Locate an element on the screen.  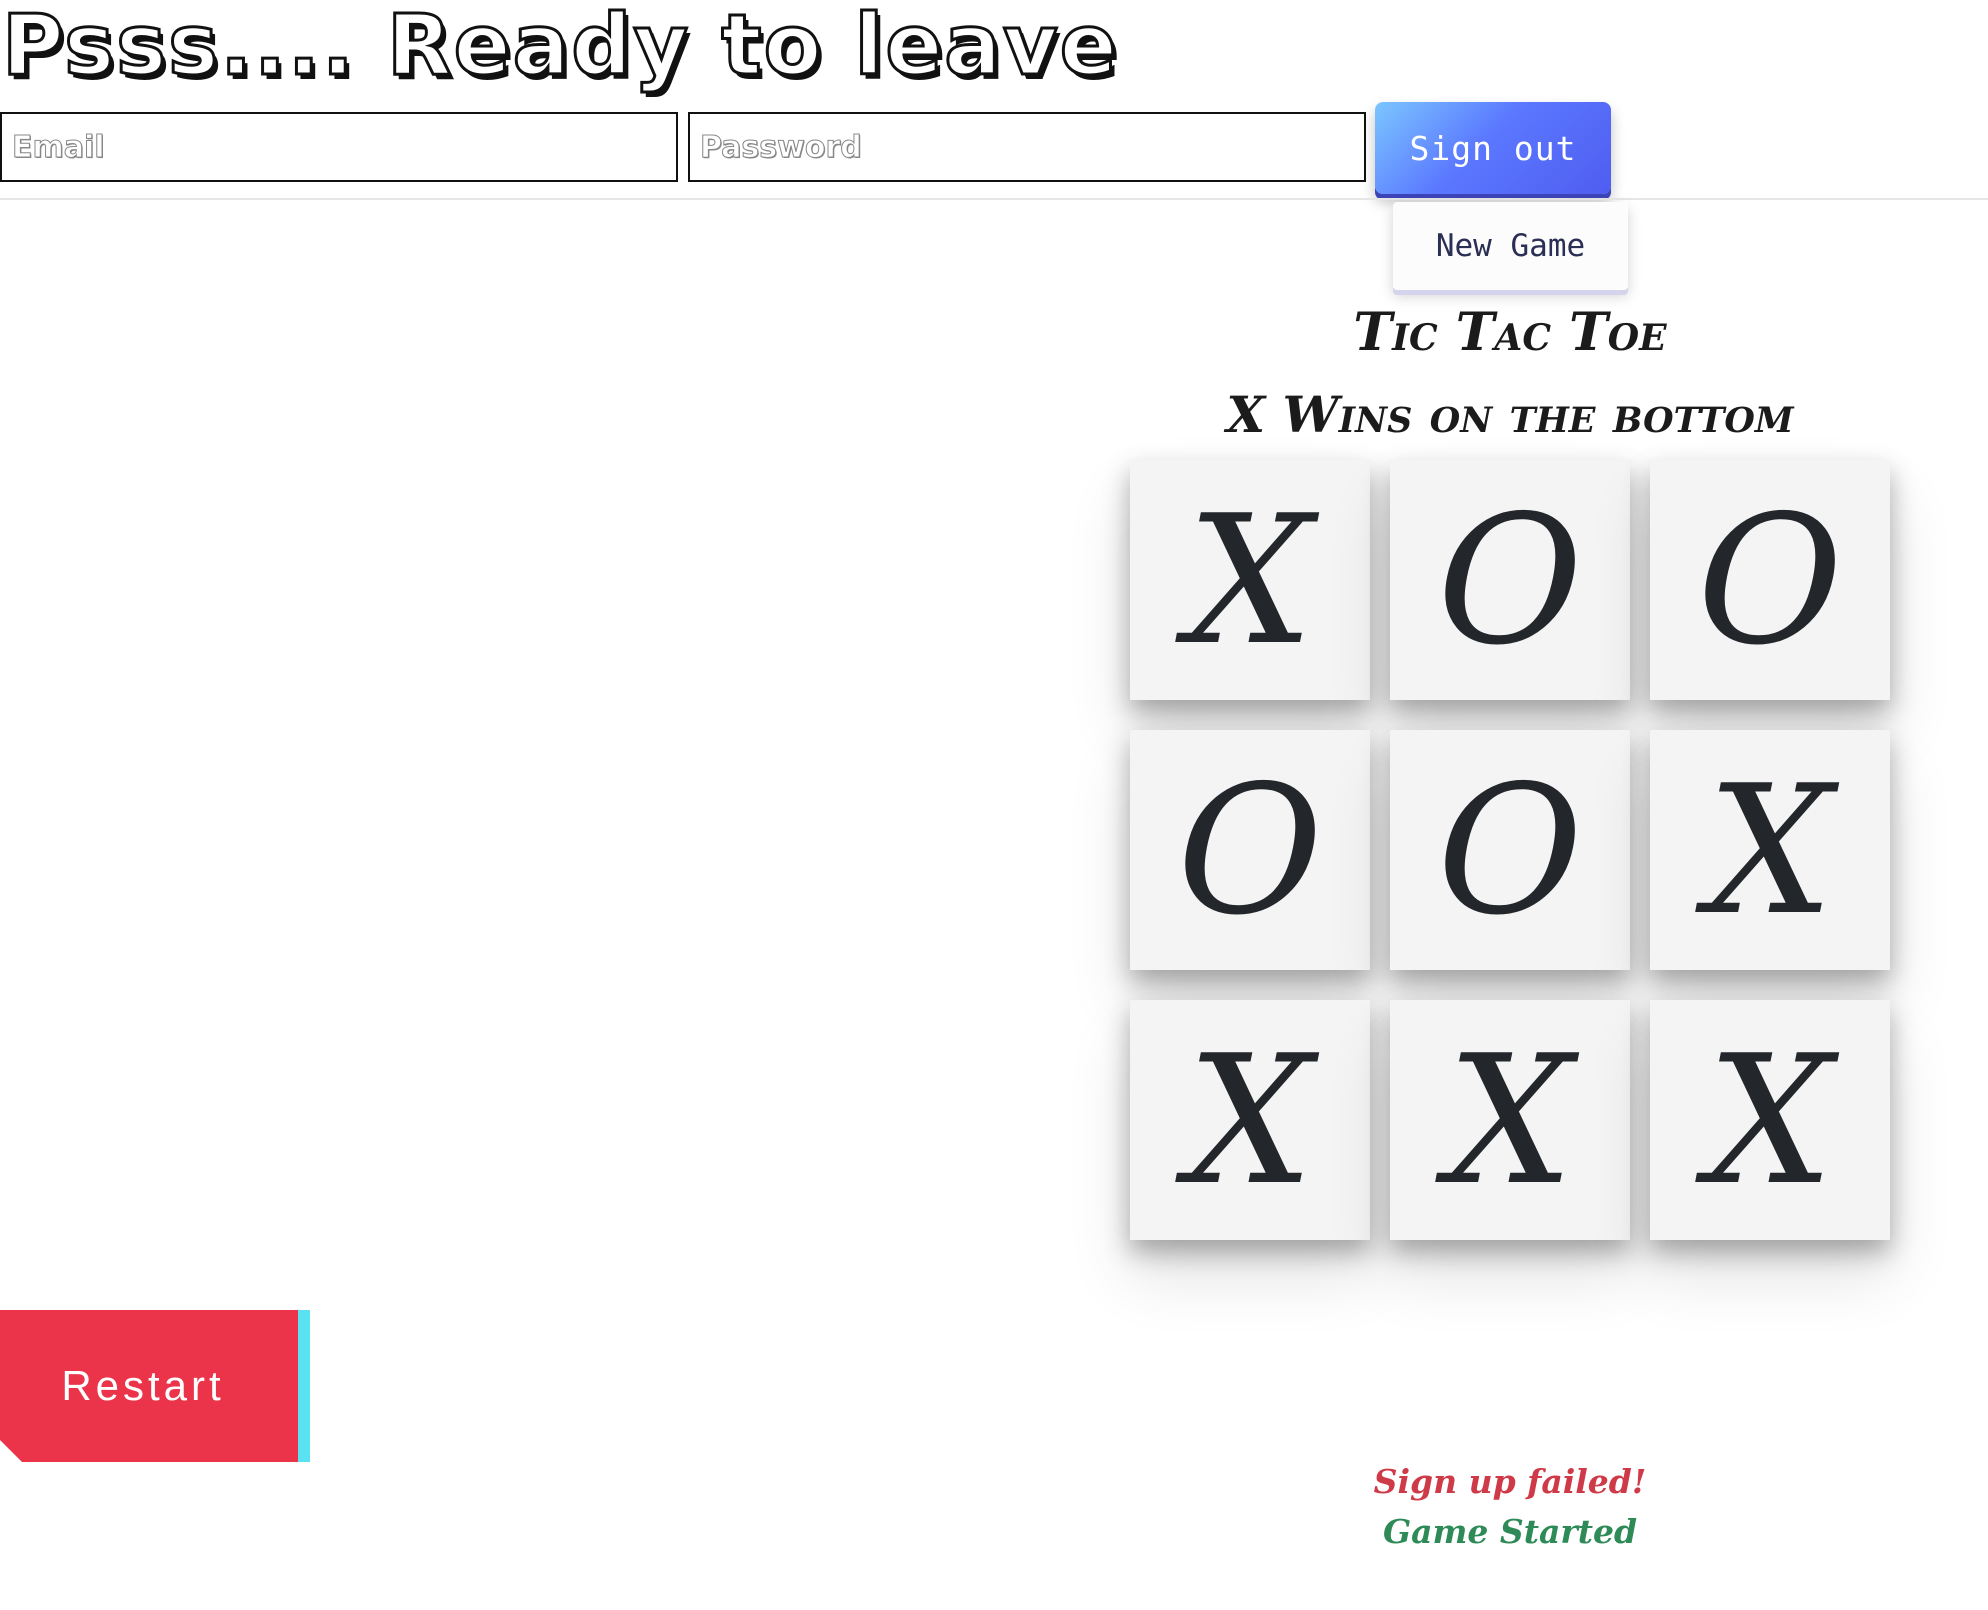
new-game-button: New Game is located at coordinates (1510, 246).